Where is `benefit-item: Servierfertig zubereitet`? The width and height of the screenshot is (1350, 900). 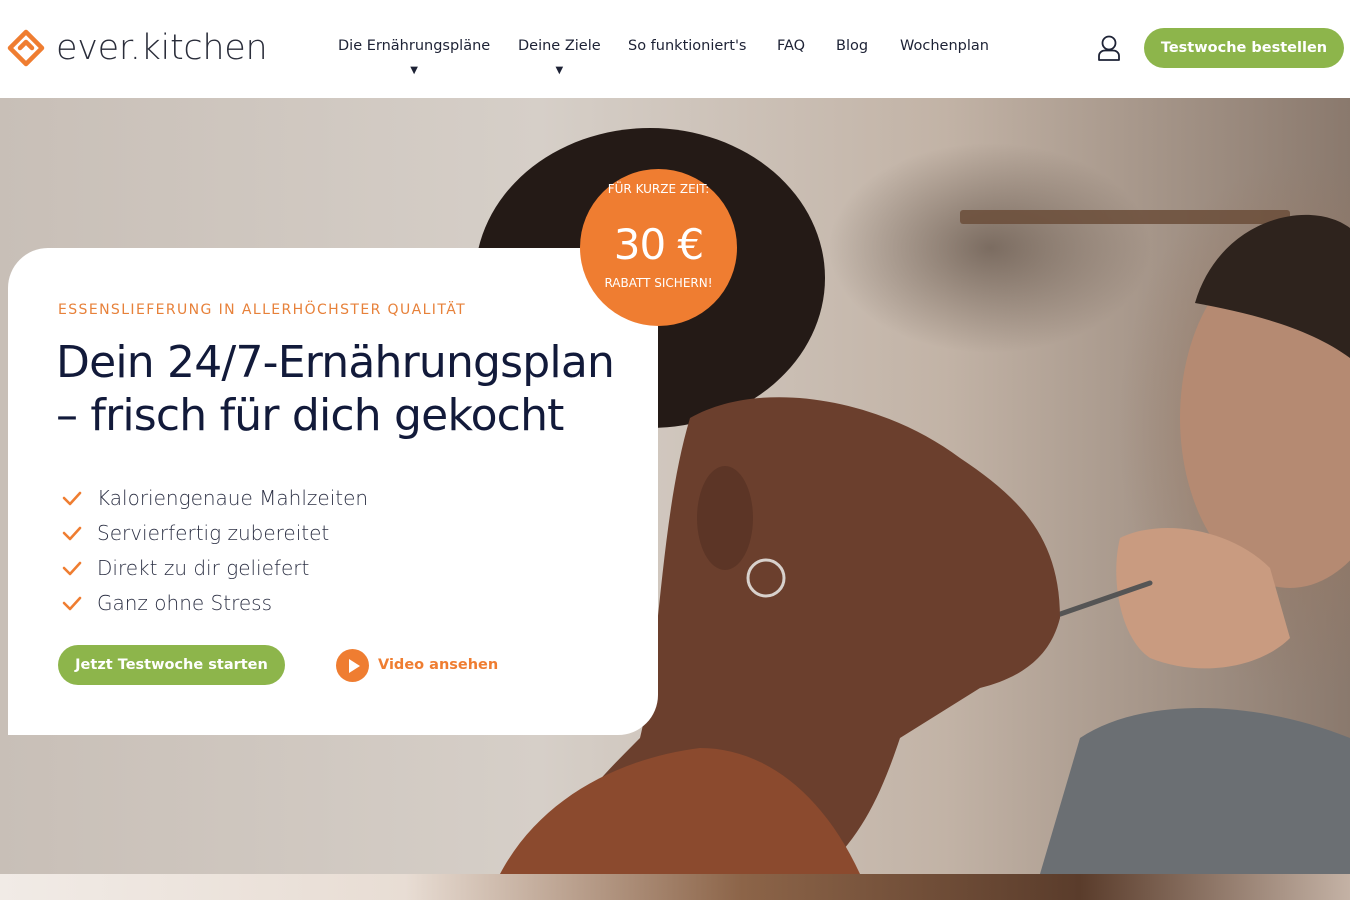 benefit-item: Servierfertig zubereitet is located at coordinates (215, 532).